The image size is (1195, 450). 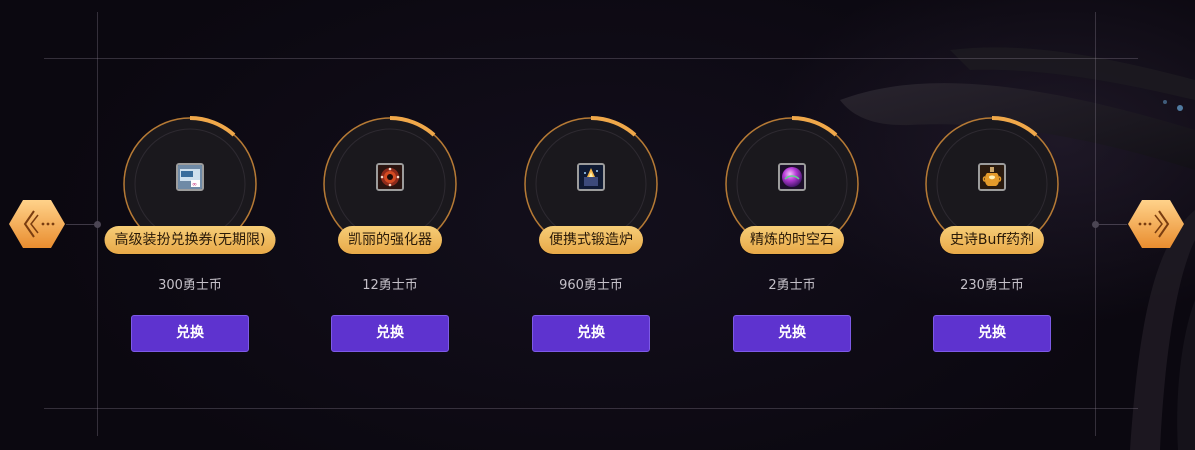 What do you see at coordinates (190, 177) in the screenshot?
I see `coupon-icon: ∞` at bounding box center [190, 177].